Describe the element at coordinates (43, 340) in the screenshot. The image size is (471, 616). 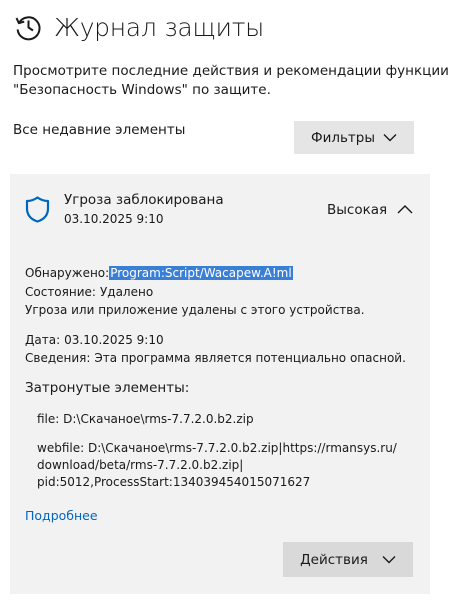
I see `date-label: Дата:` at that location.